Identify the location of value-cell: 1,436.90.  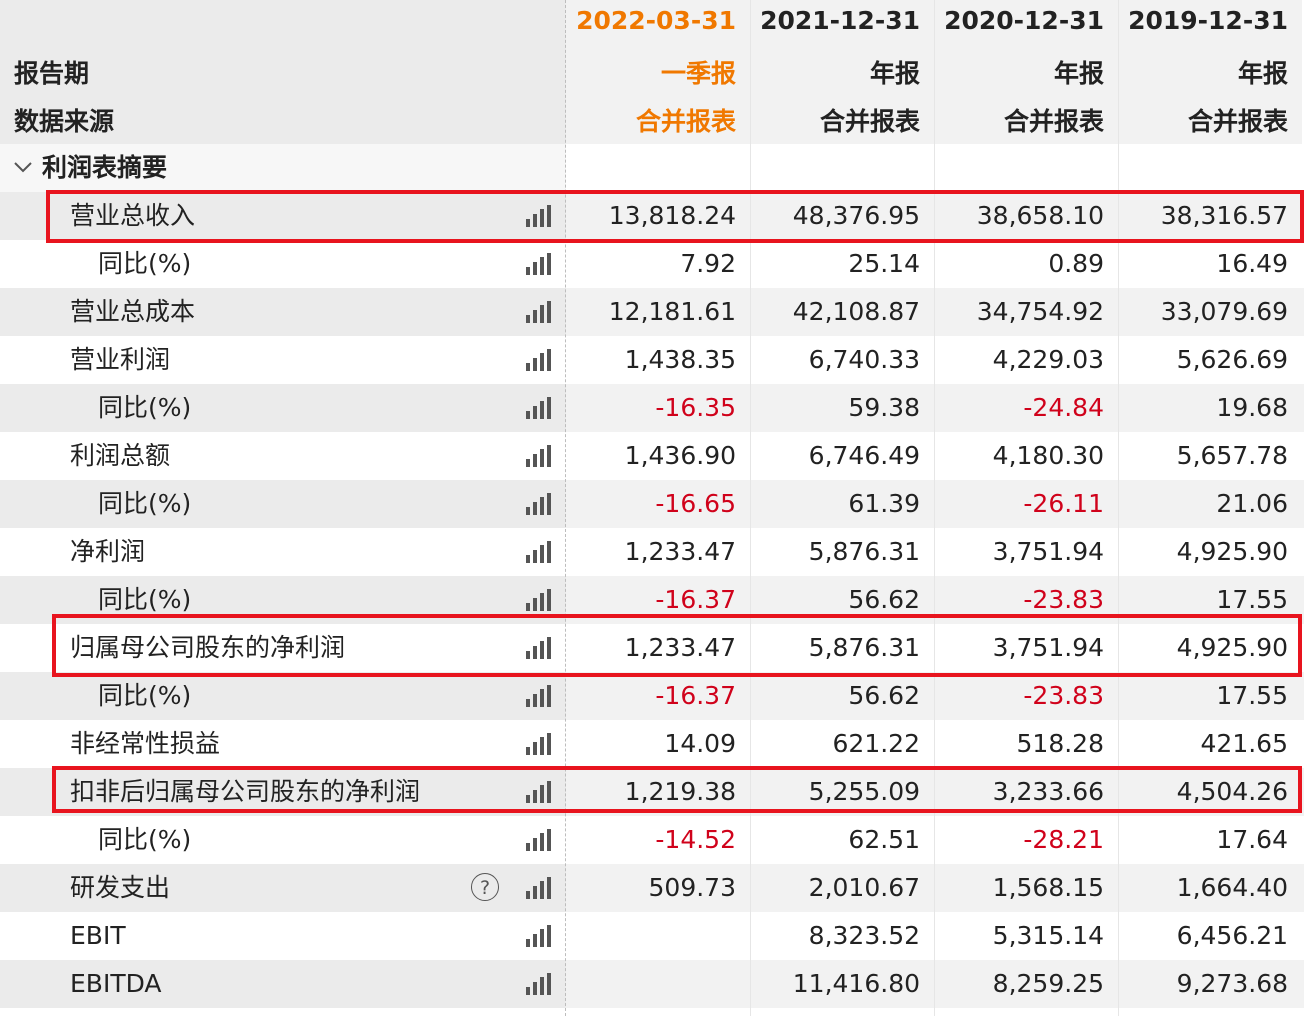
(680, 455).